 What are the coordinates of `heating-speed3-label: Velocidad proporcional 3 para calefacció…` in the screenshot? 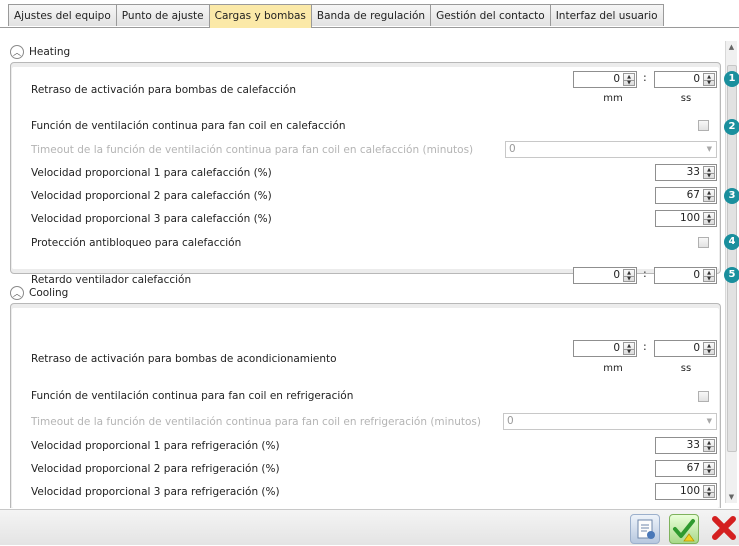 It's located at (151, 219).